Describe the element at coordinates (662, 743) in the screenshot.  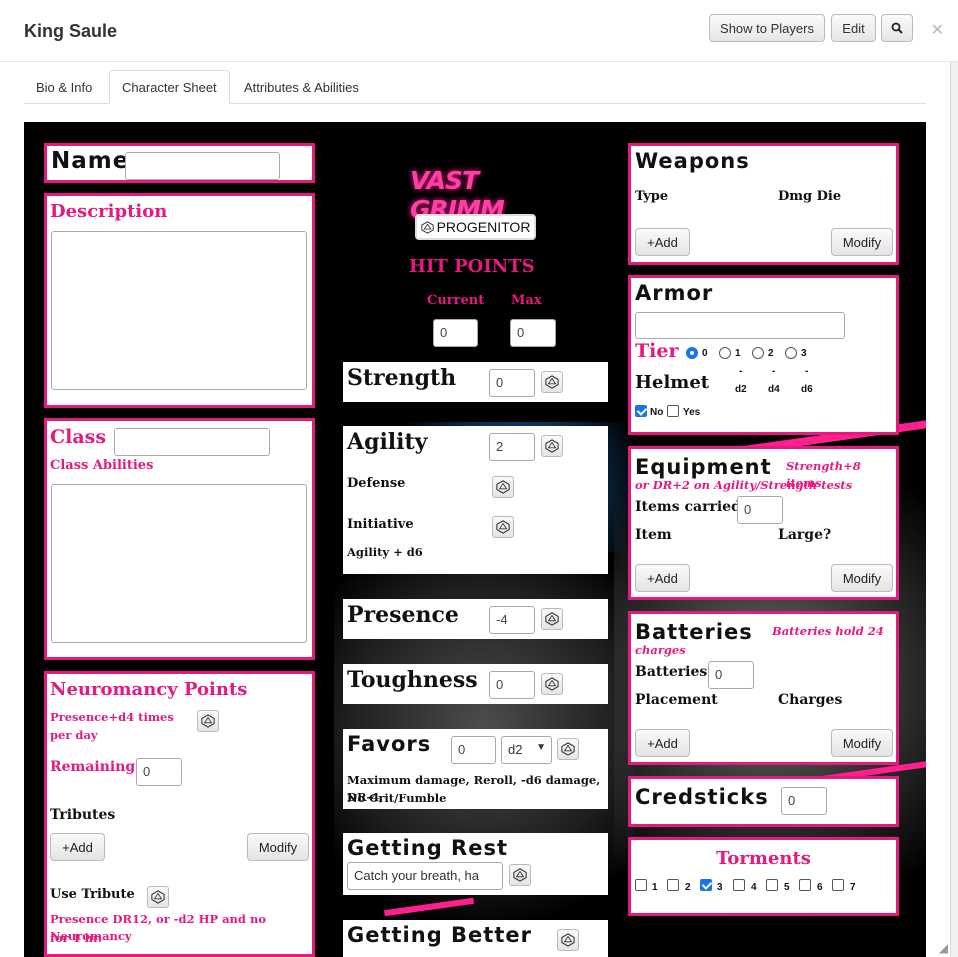
I see `batteries-add-button: +Add` at that location.